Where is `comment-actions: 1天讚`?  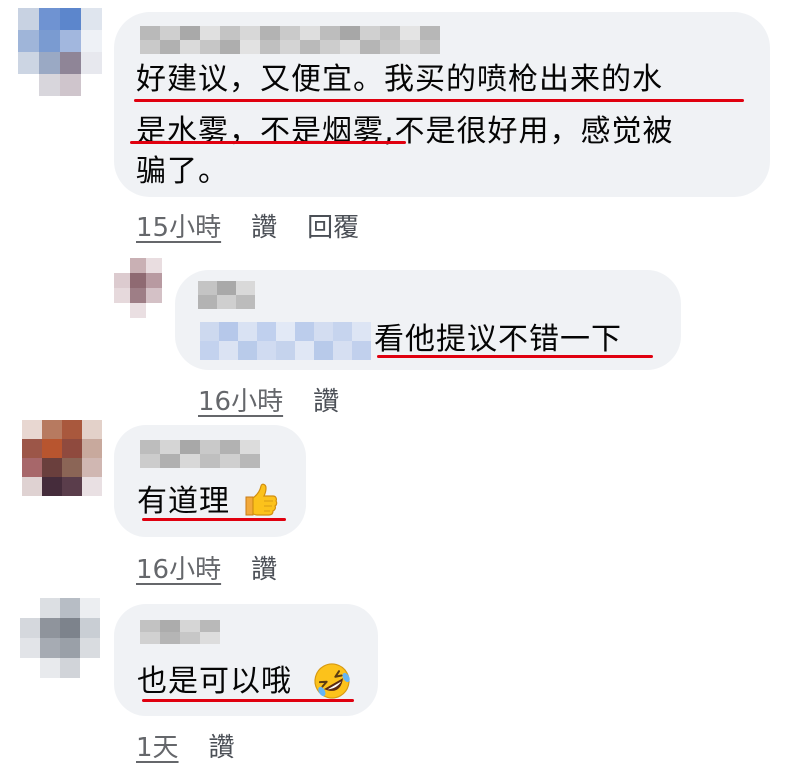
comment-actions: 1天讚 is located at coordinates (185, 745).